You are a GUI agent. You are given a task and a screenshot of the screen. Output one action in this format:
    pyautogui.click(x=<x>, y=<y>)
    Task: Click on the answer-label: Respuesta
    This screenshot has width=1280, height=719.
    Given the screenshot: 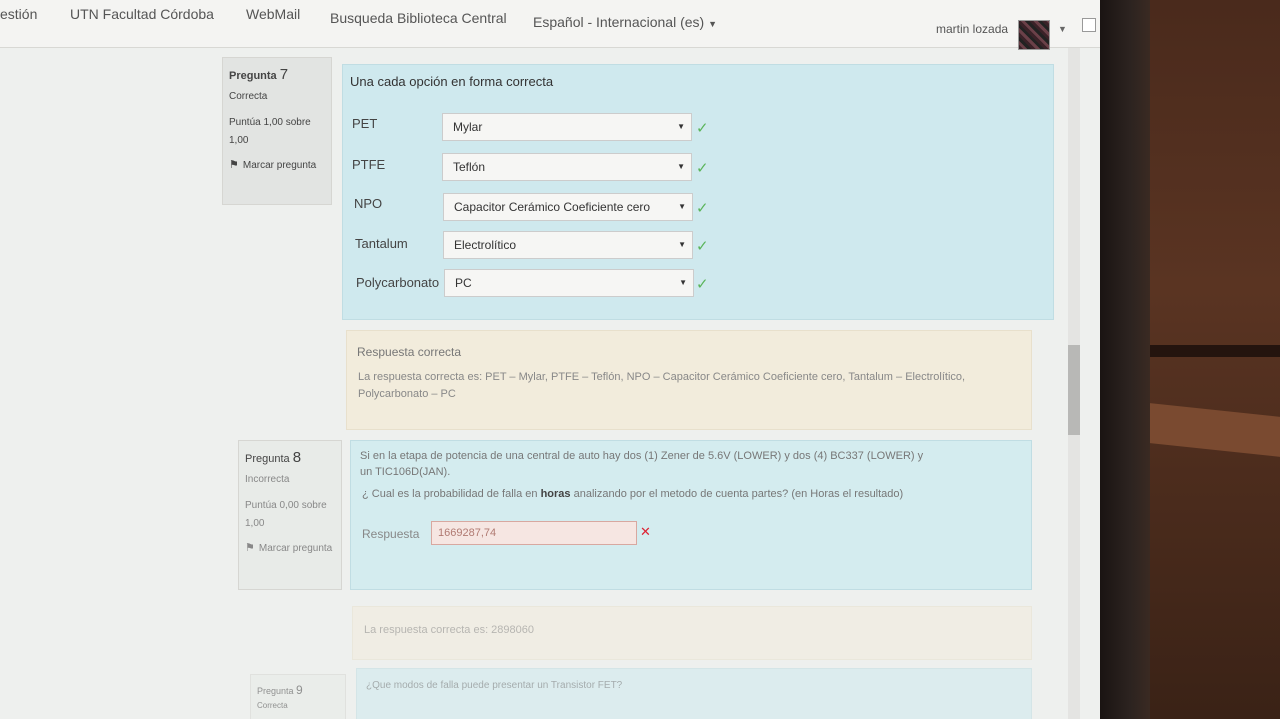 What is the action you would take?
    pyautogui.click(x=391, y=534)
    